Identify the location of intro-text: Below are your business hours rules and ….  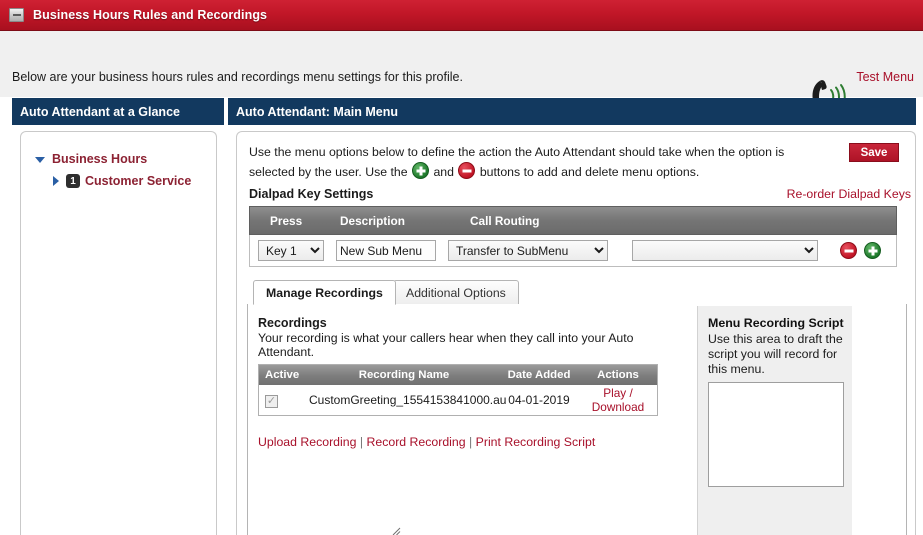
(237, 77).